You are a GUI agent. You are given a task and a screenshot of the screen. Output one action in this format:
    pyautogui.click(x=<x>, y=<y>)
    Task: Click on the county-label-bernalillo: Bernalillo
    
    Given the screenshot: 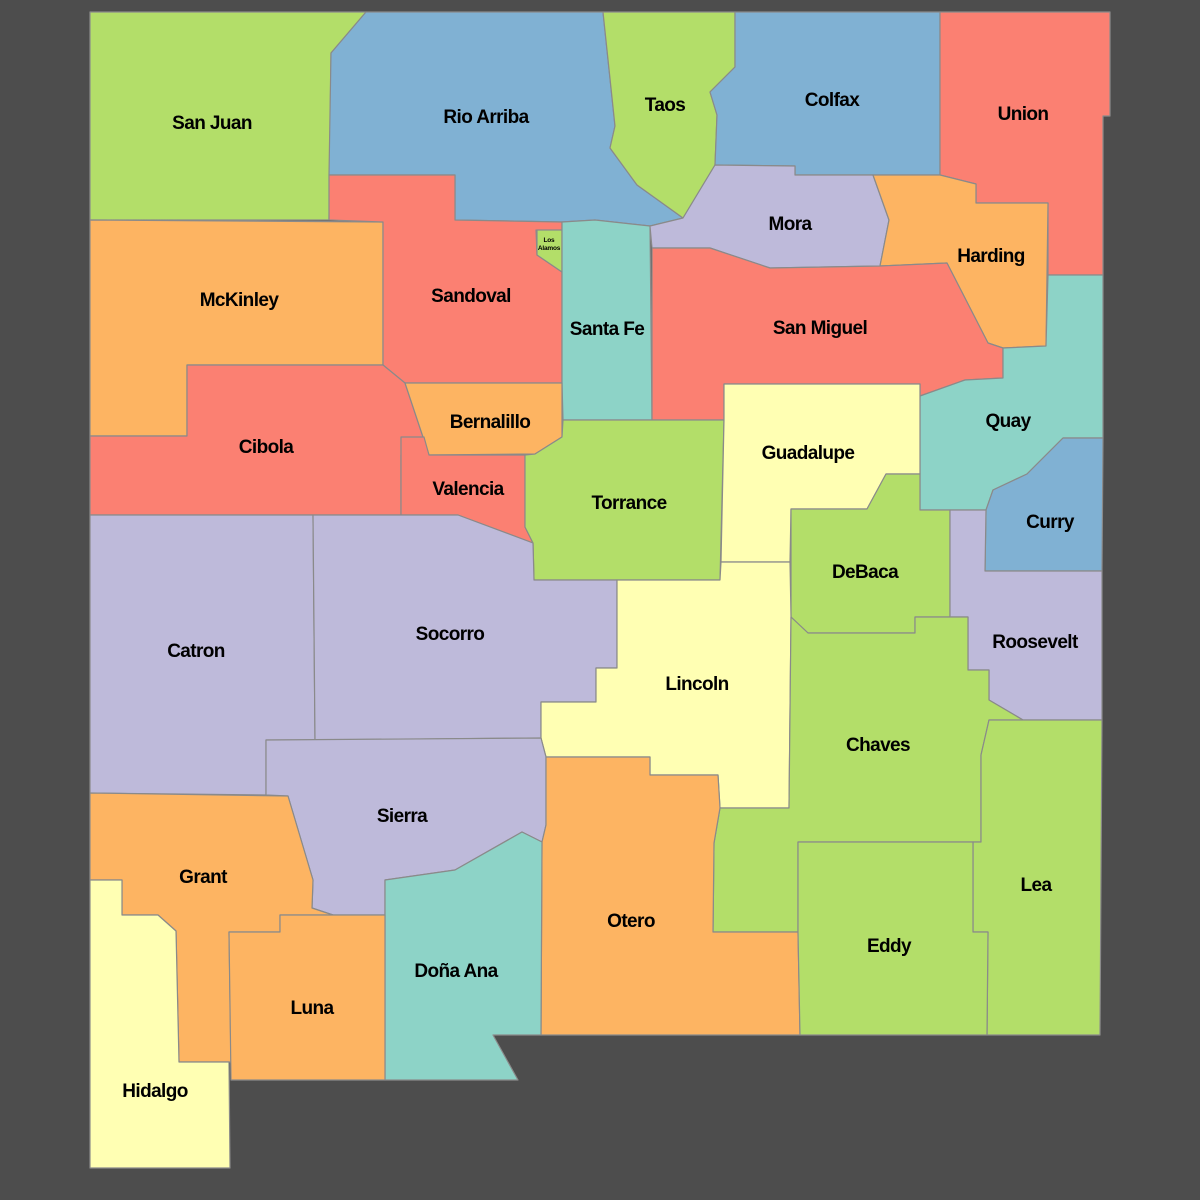 What is the action you would take?
    pyautogui.click(x=490, y=422)
    